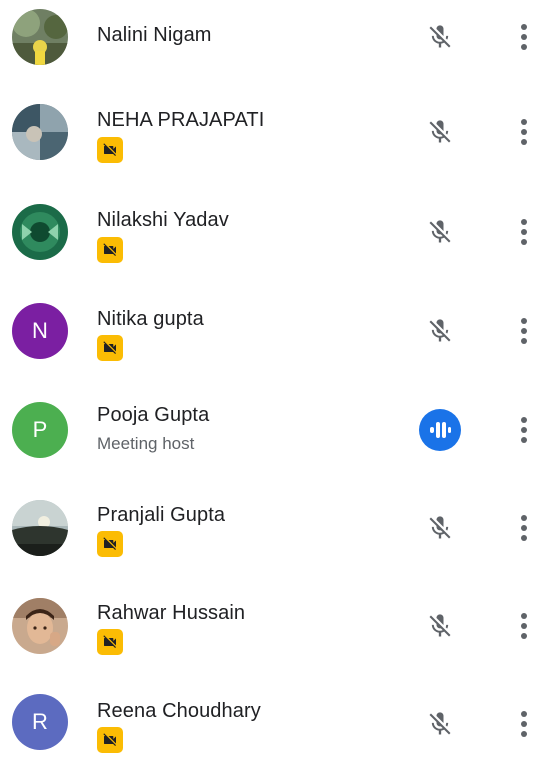 The width and height of the screenshot is (533, 784). Describe the element at coordinates (150, 319) in the screenshot. I see `participant-name: Nitika gupta` at that location.